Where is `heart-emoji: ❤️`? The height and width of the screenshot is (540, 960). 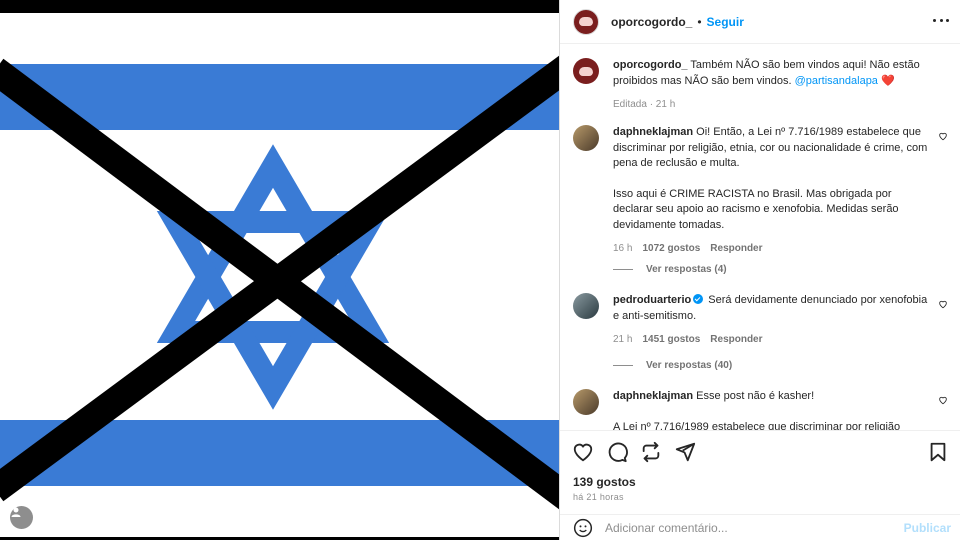
heart-emoji: ❤️ is located at coordinates (888, 80).